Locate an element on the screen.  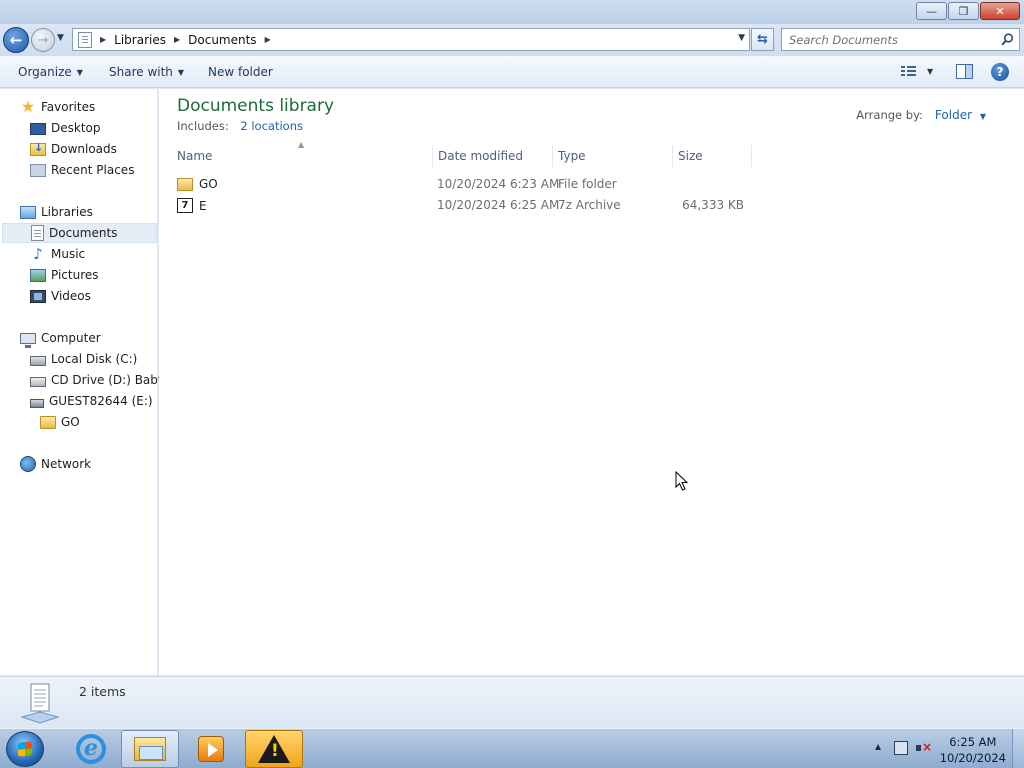
nav-computer: Computer is located at coordinates (60, 338).